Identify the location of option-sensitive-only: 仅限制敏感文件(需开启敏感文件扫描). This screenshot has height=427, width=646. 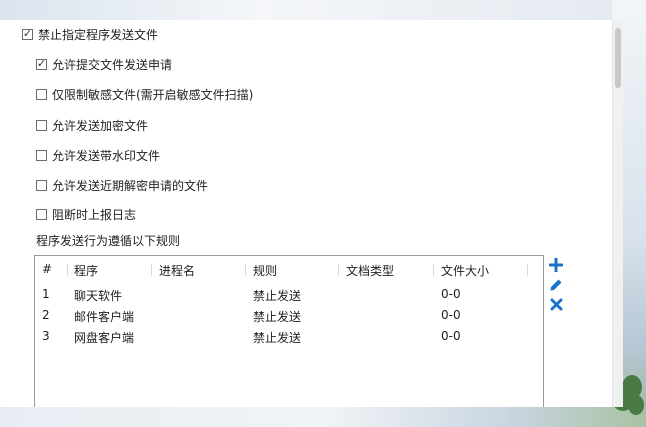
(144, 94).